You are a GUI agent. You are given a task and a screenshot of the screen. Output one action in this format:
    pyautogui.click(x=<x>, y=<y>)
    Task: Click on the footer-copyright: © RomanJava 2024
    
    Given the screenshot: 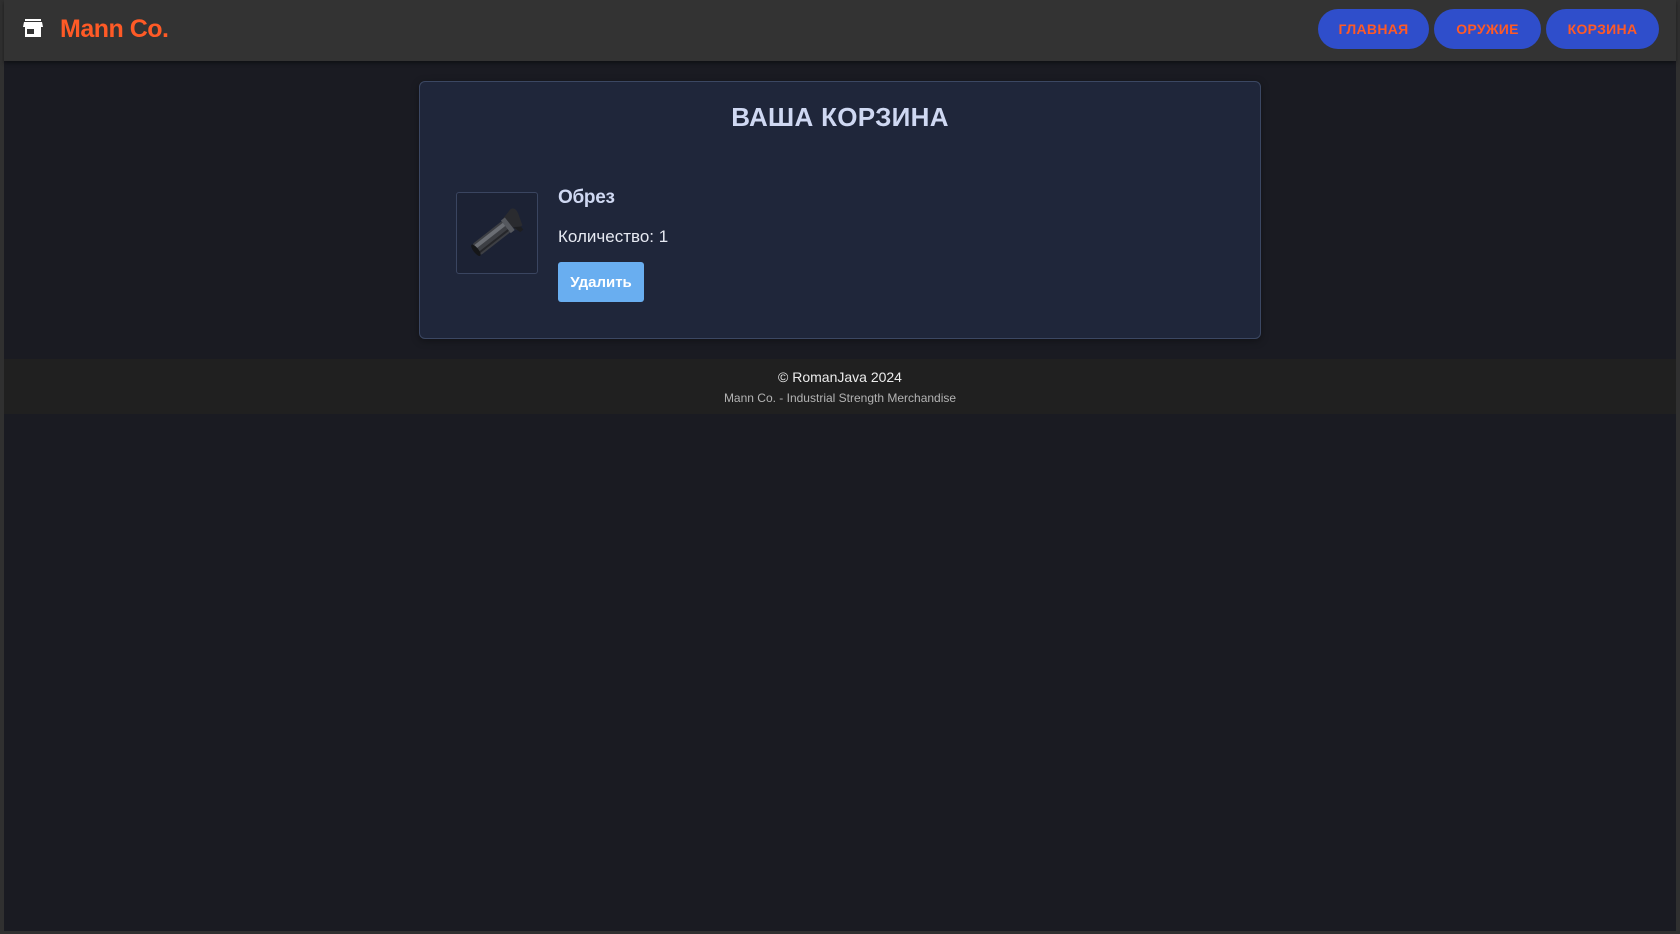 What is the action you would take?
    pyautogui.click(x=840, y=377)
    